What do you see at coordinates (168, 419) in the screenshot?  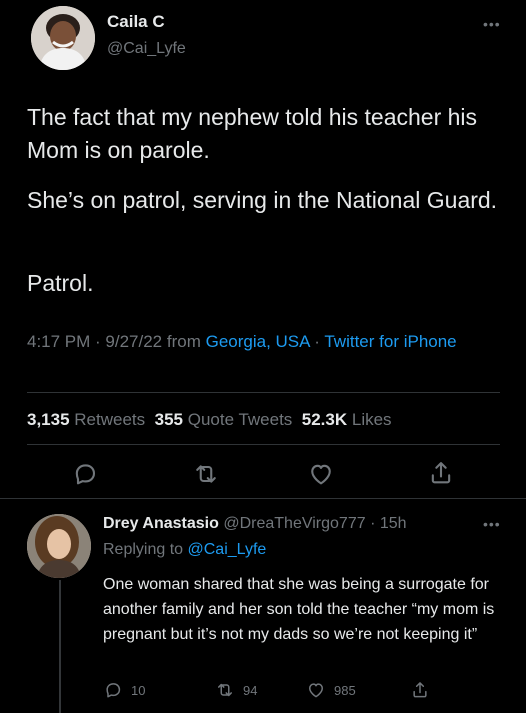 I see `quote-count: 355` at bounding box center [168, 419].